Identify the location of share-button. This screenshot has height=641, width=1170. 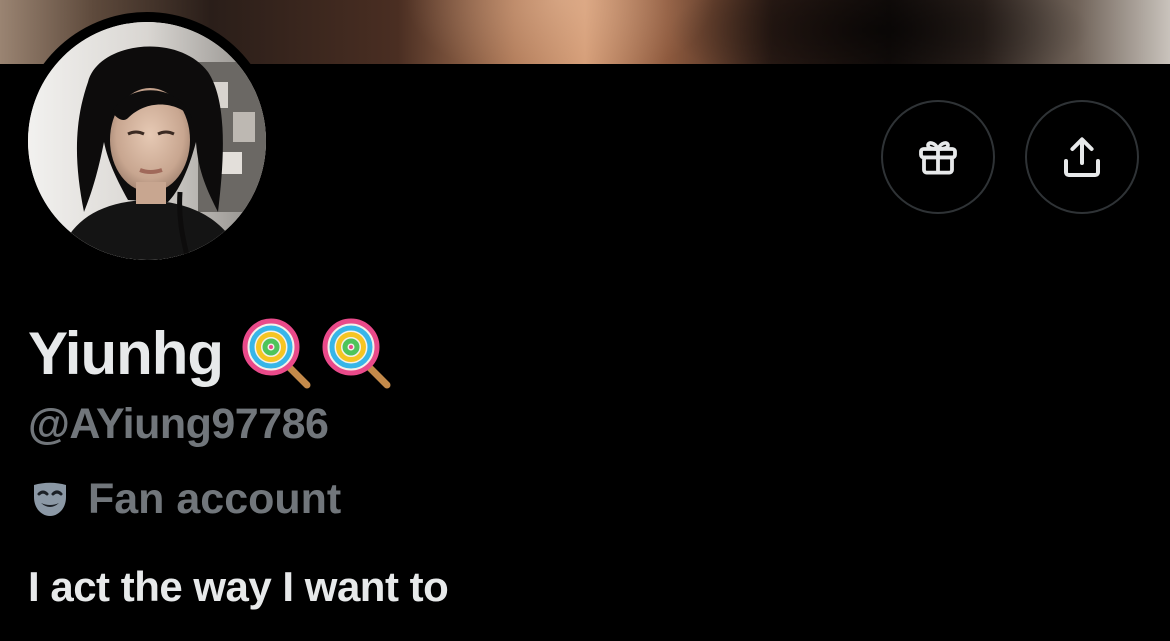
(1082, 157).